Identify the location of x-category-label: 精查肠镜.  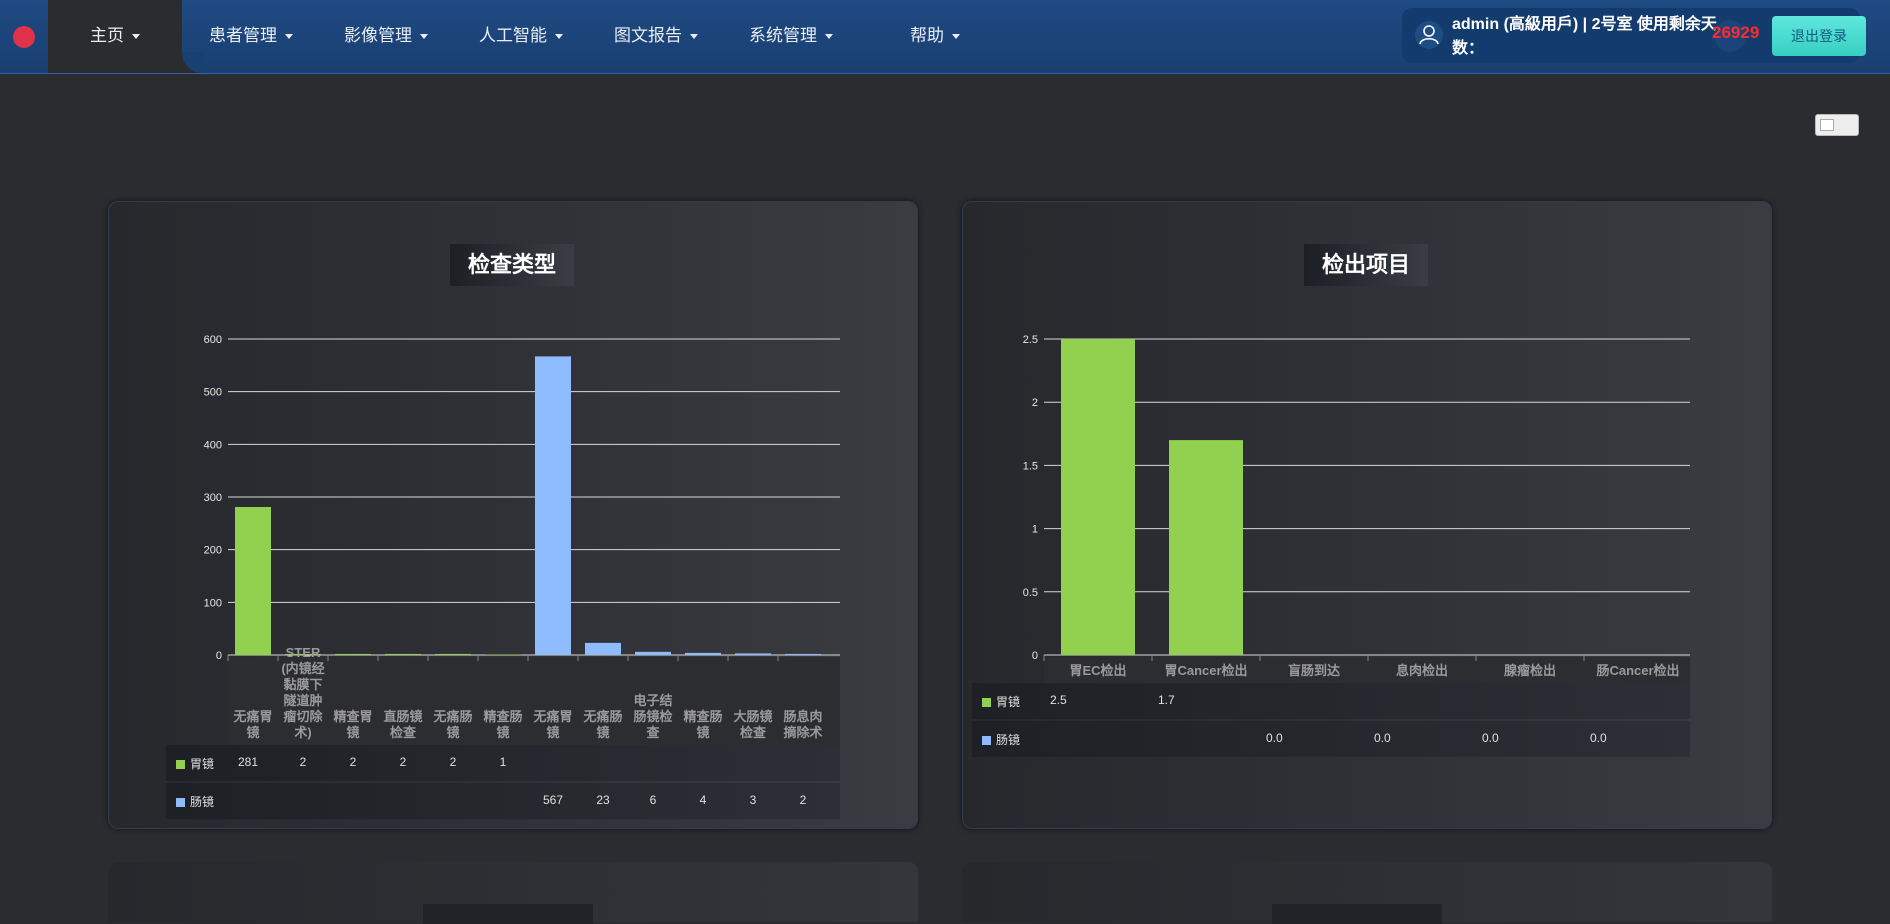
(703, 724).